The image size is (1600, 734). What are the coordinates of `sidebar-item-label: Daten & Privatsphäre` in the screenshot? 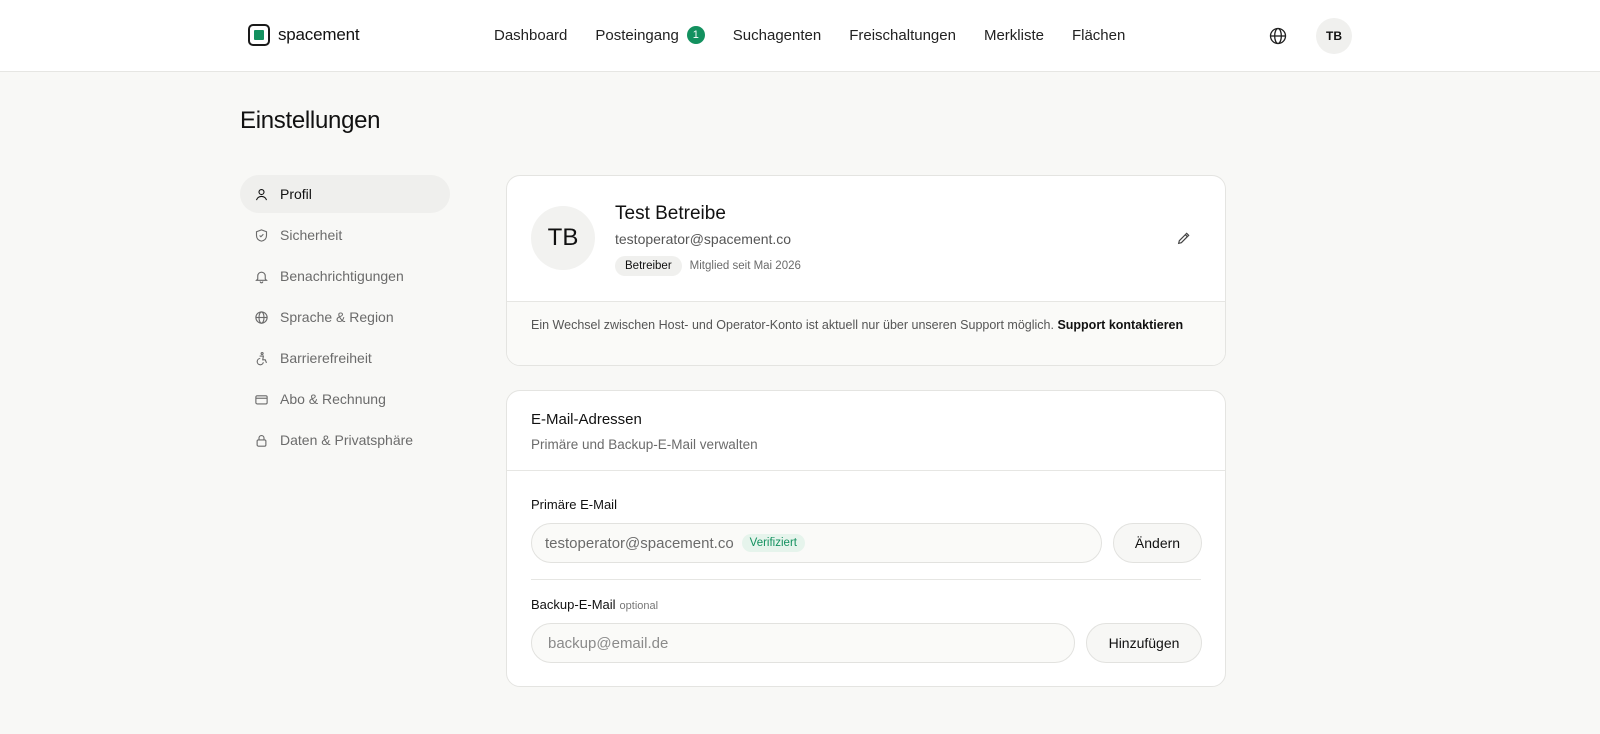 It's located at (347, 440).